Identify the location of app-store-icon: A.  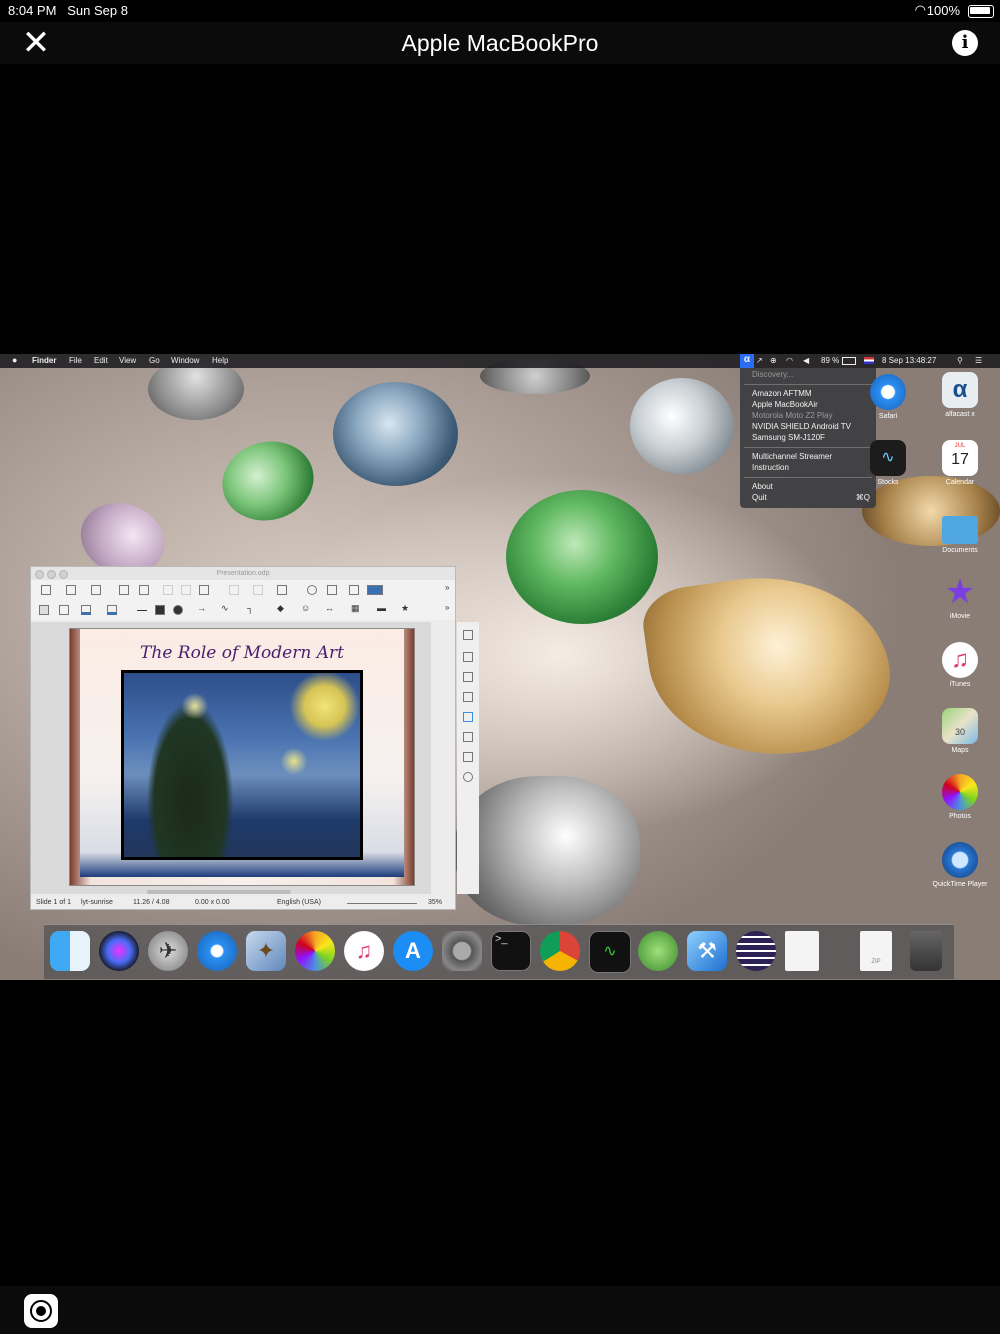
(413, 951).